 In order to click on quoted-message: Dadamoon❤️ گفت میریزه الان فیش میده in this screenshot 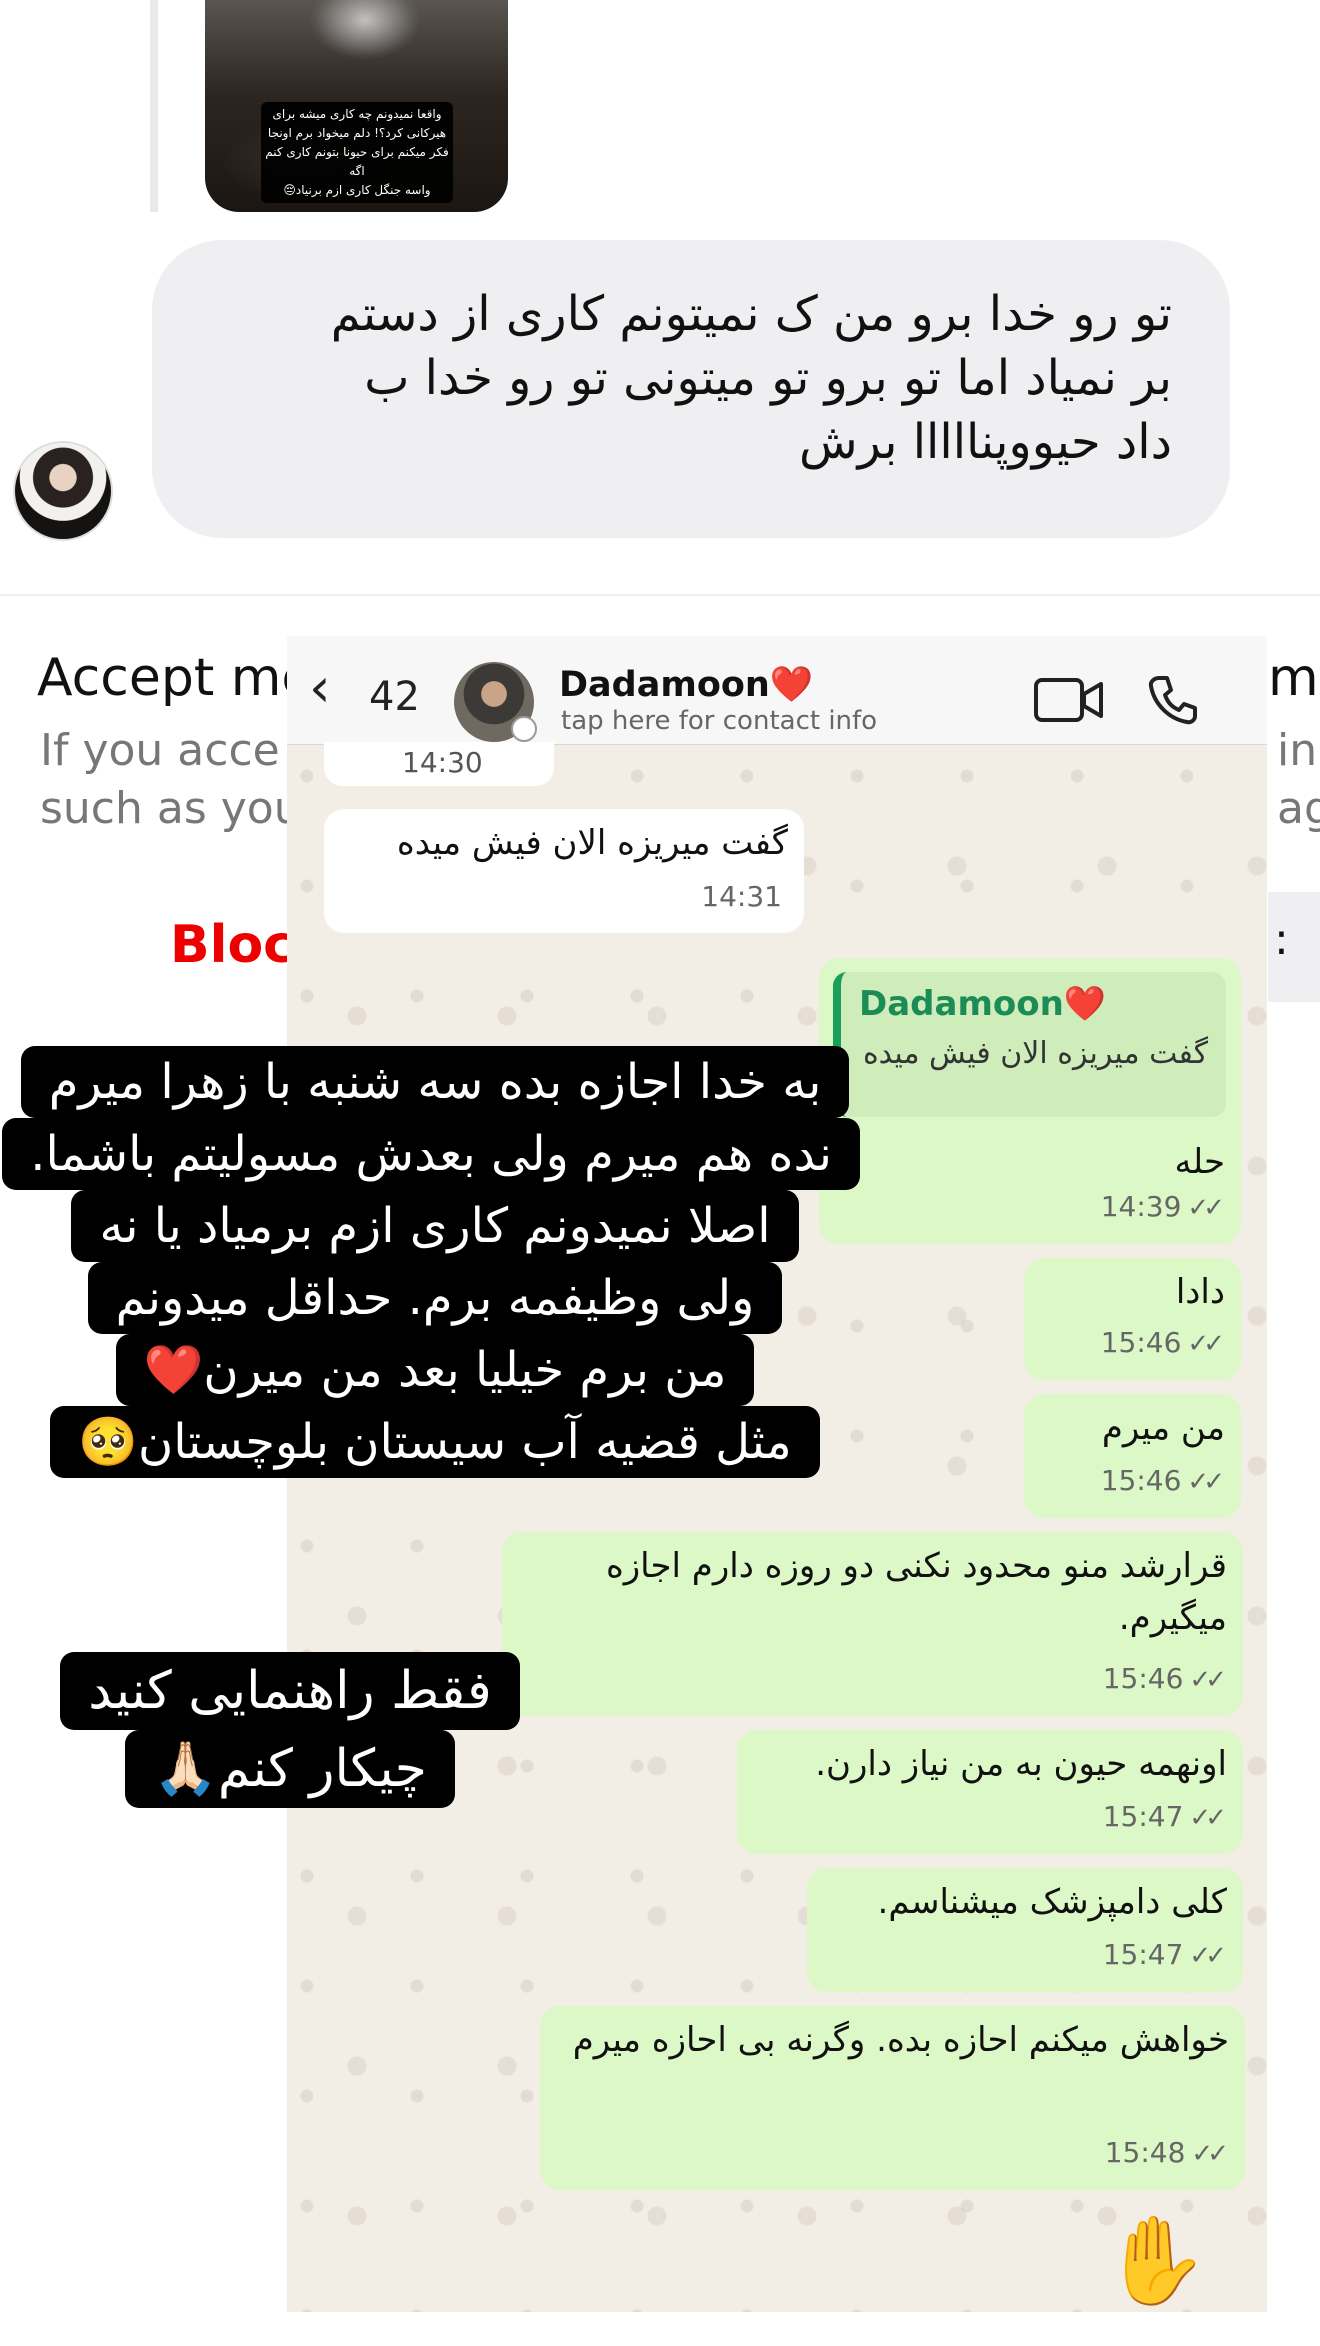, I will do `click(1029, 1044)`.